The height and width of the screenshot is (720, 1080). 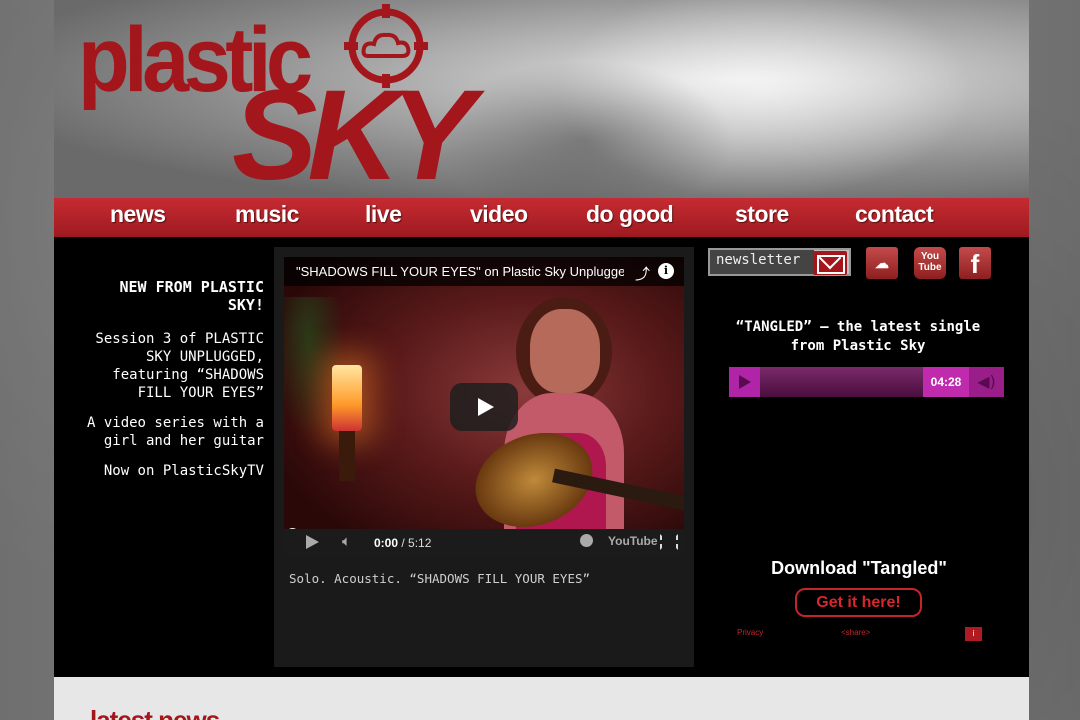 What do you see at coordinates (440, 578) in the screenshot?
I see `video-caption: Solo. Acoustic. “SHADOWS FILL YOUR EYES”` at bounding box center [440, 578].